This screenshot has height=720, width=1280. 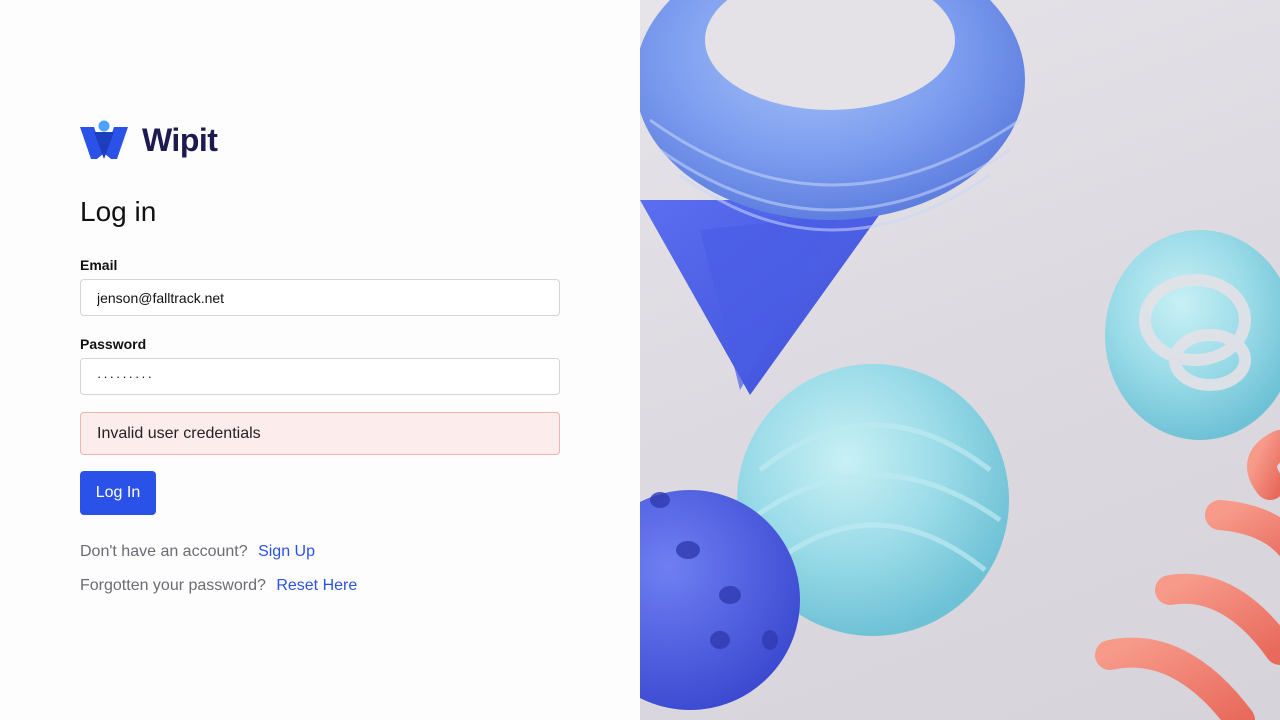 I want to click on brand-logo: Wipit, so click(x=149, y=140).